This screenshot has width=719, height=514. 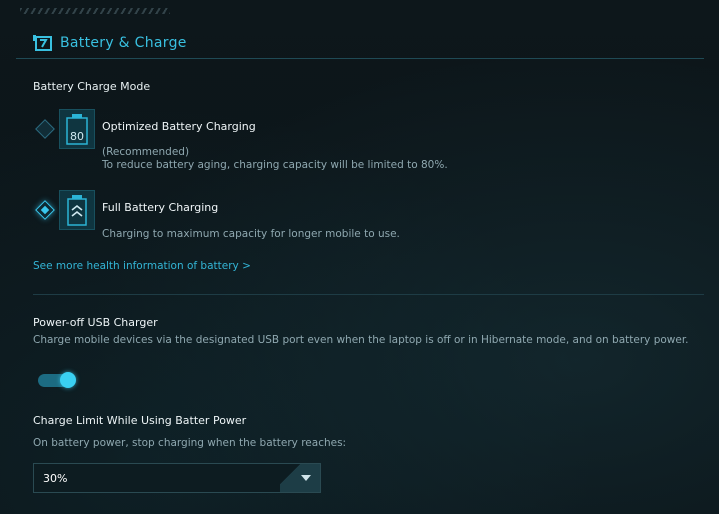 What do you see at coordinates (92, 86) in the screenshot?
I see `charge-mode-label: Battery Charge Mode` at bounding box center [92, 86].